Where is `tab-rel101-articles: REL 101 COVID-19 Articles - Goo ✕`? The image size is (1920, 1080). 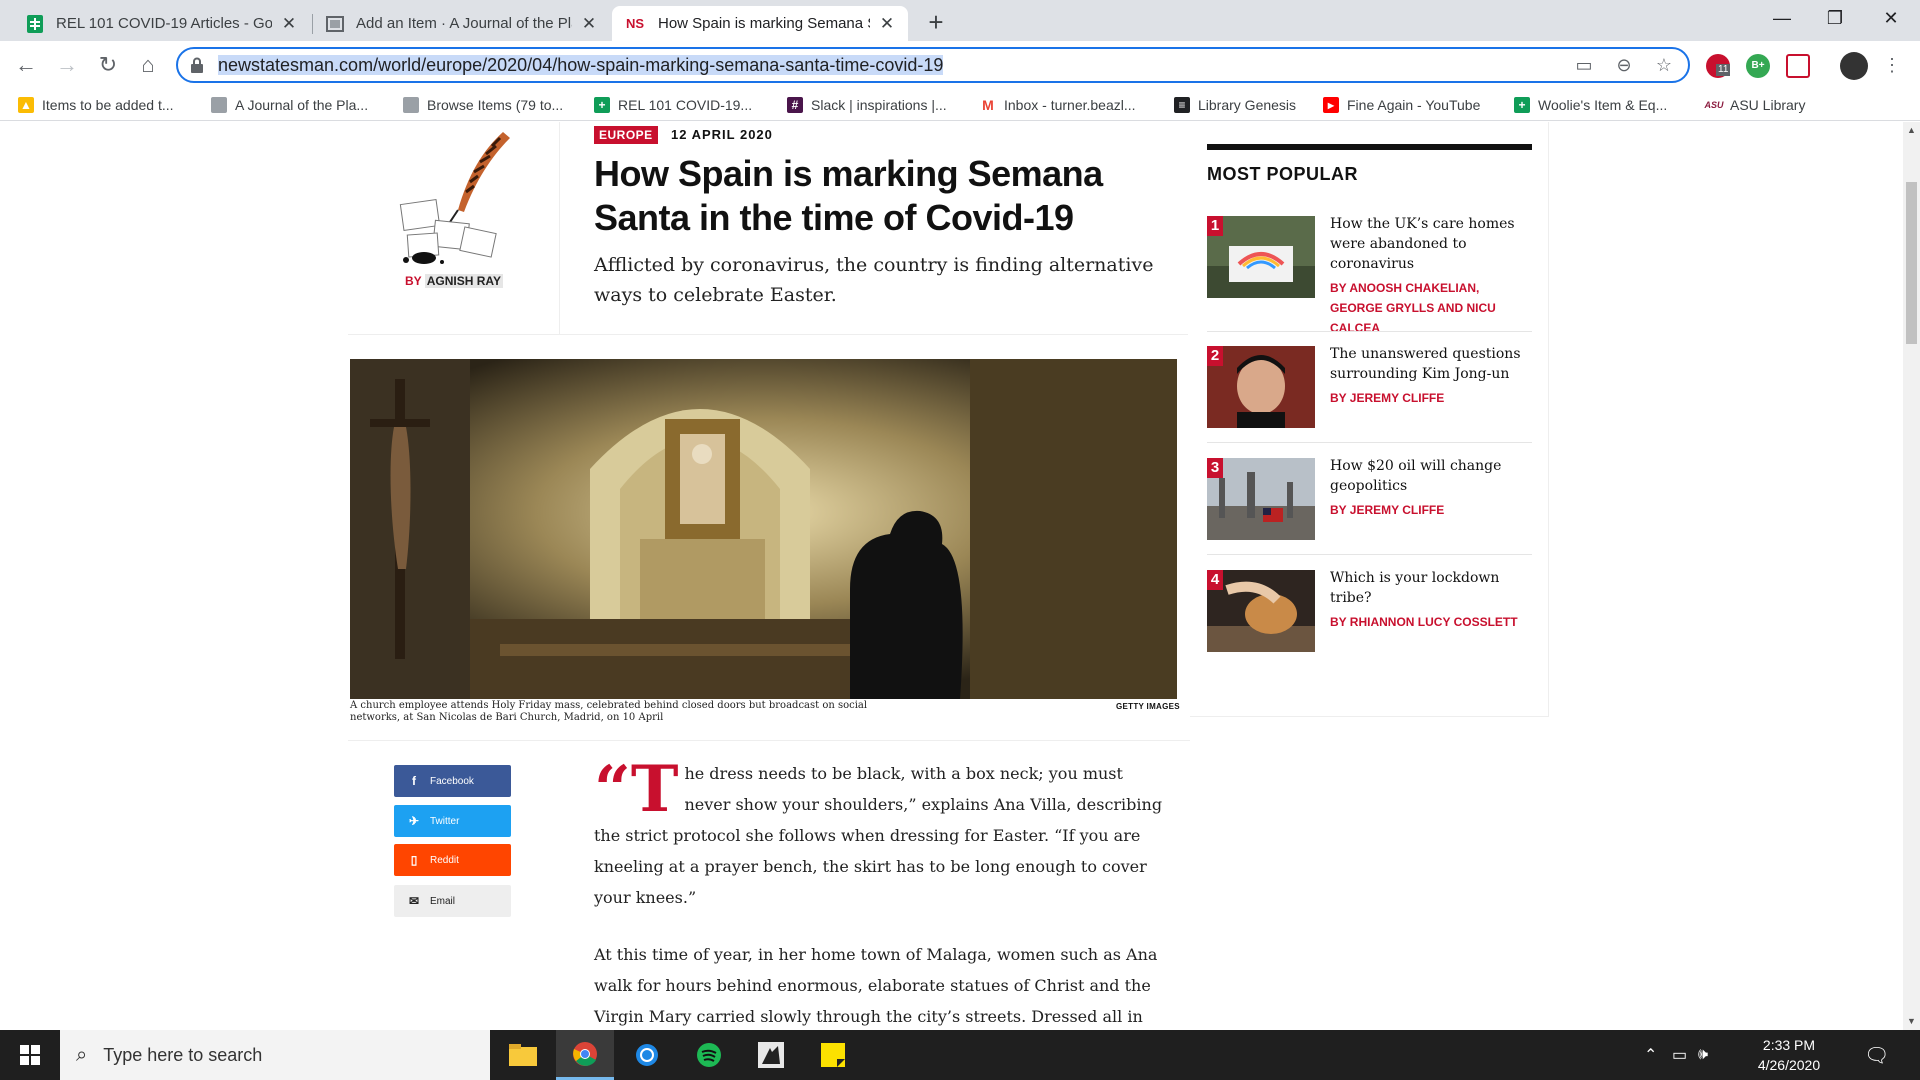 tab-rel101-articles: REL 101 COVID-19 Articles - Goo ✕ is located at coordinates (162, 23).